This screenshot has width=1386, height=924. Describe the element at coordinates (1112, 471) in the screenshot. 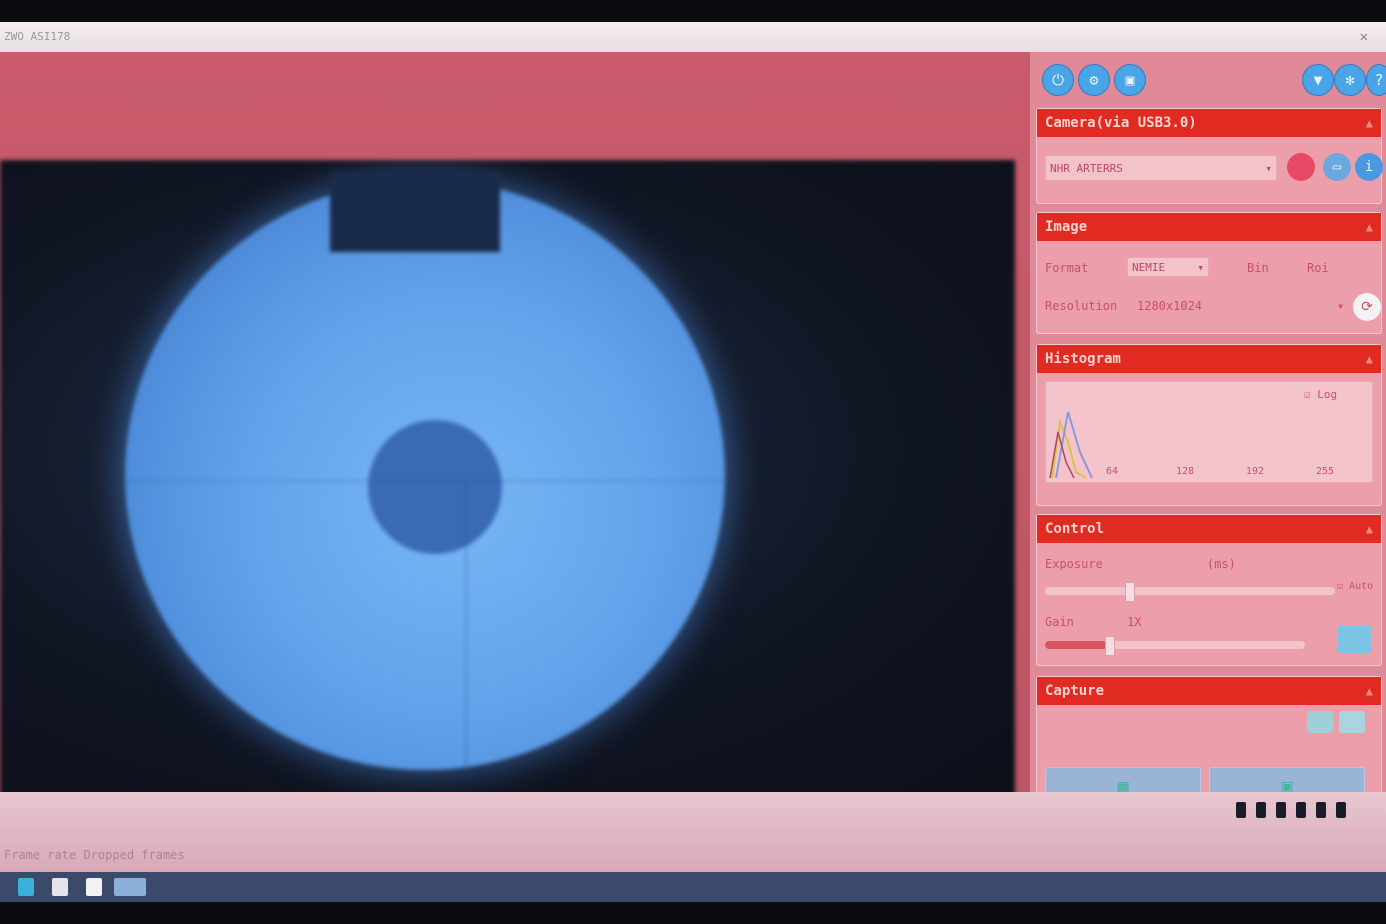

I see `hist-tick: 64` at that location.